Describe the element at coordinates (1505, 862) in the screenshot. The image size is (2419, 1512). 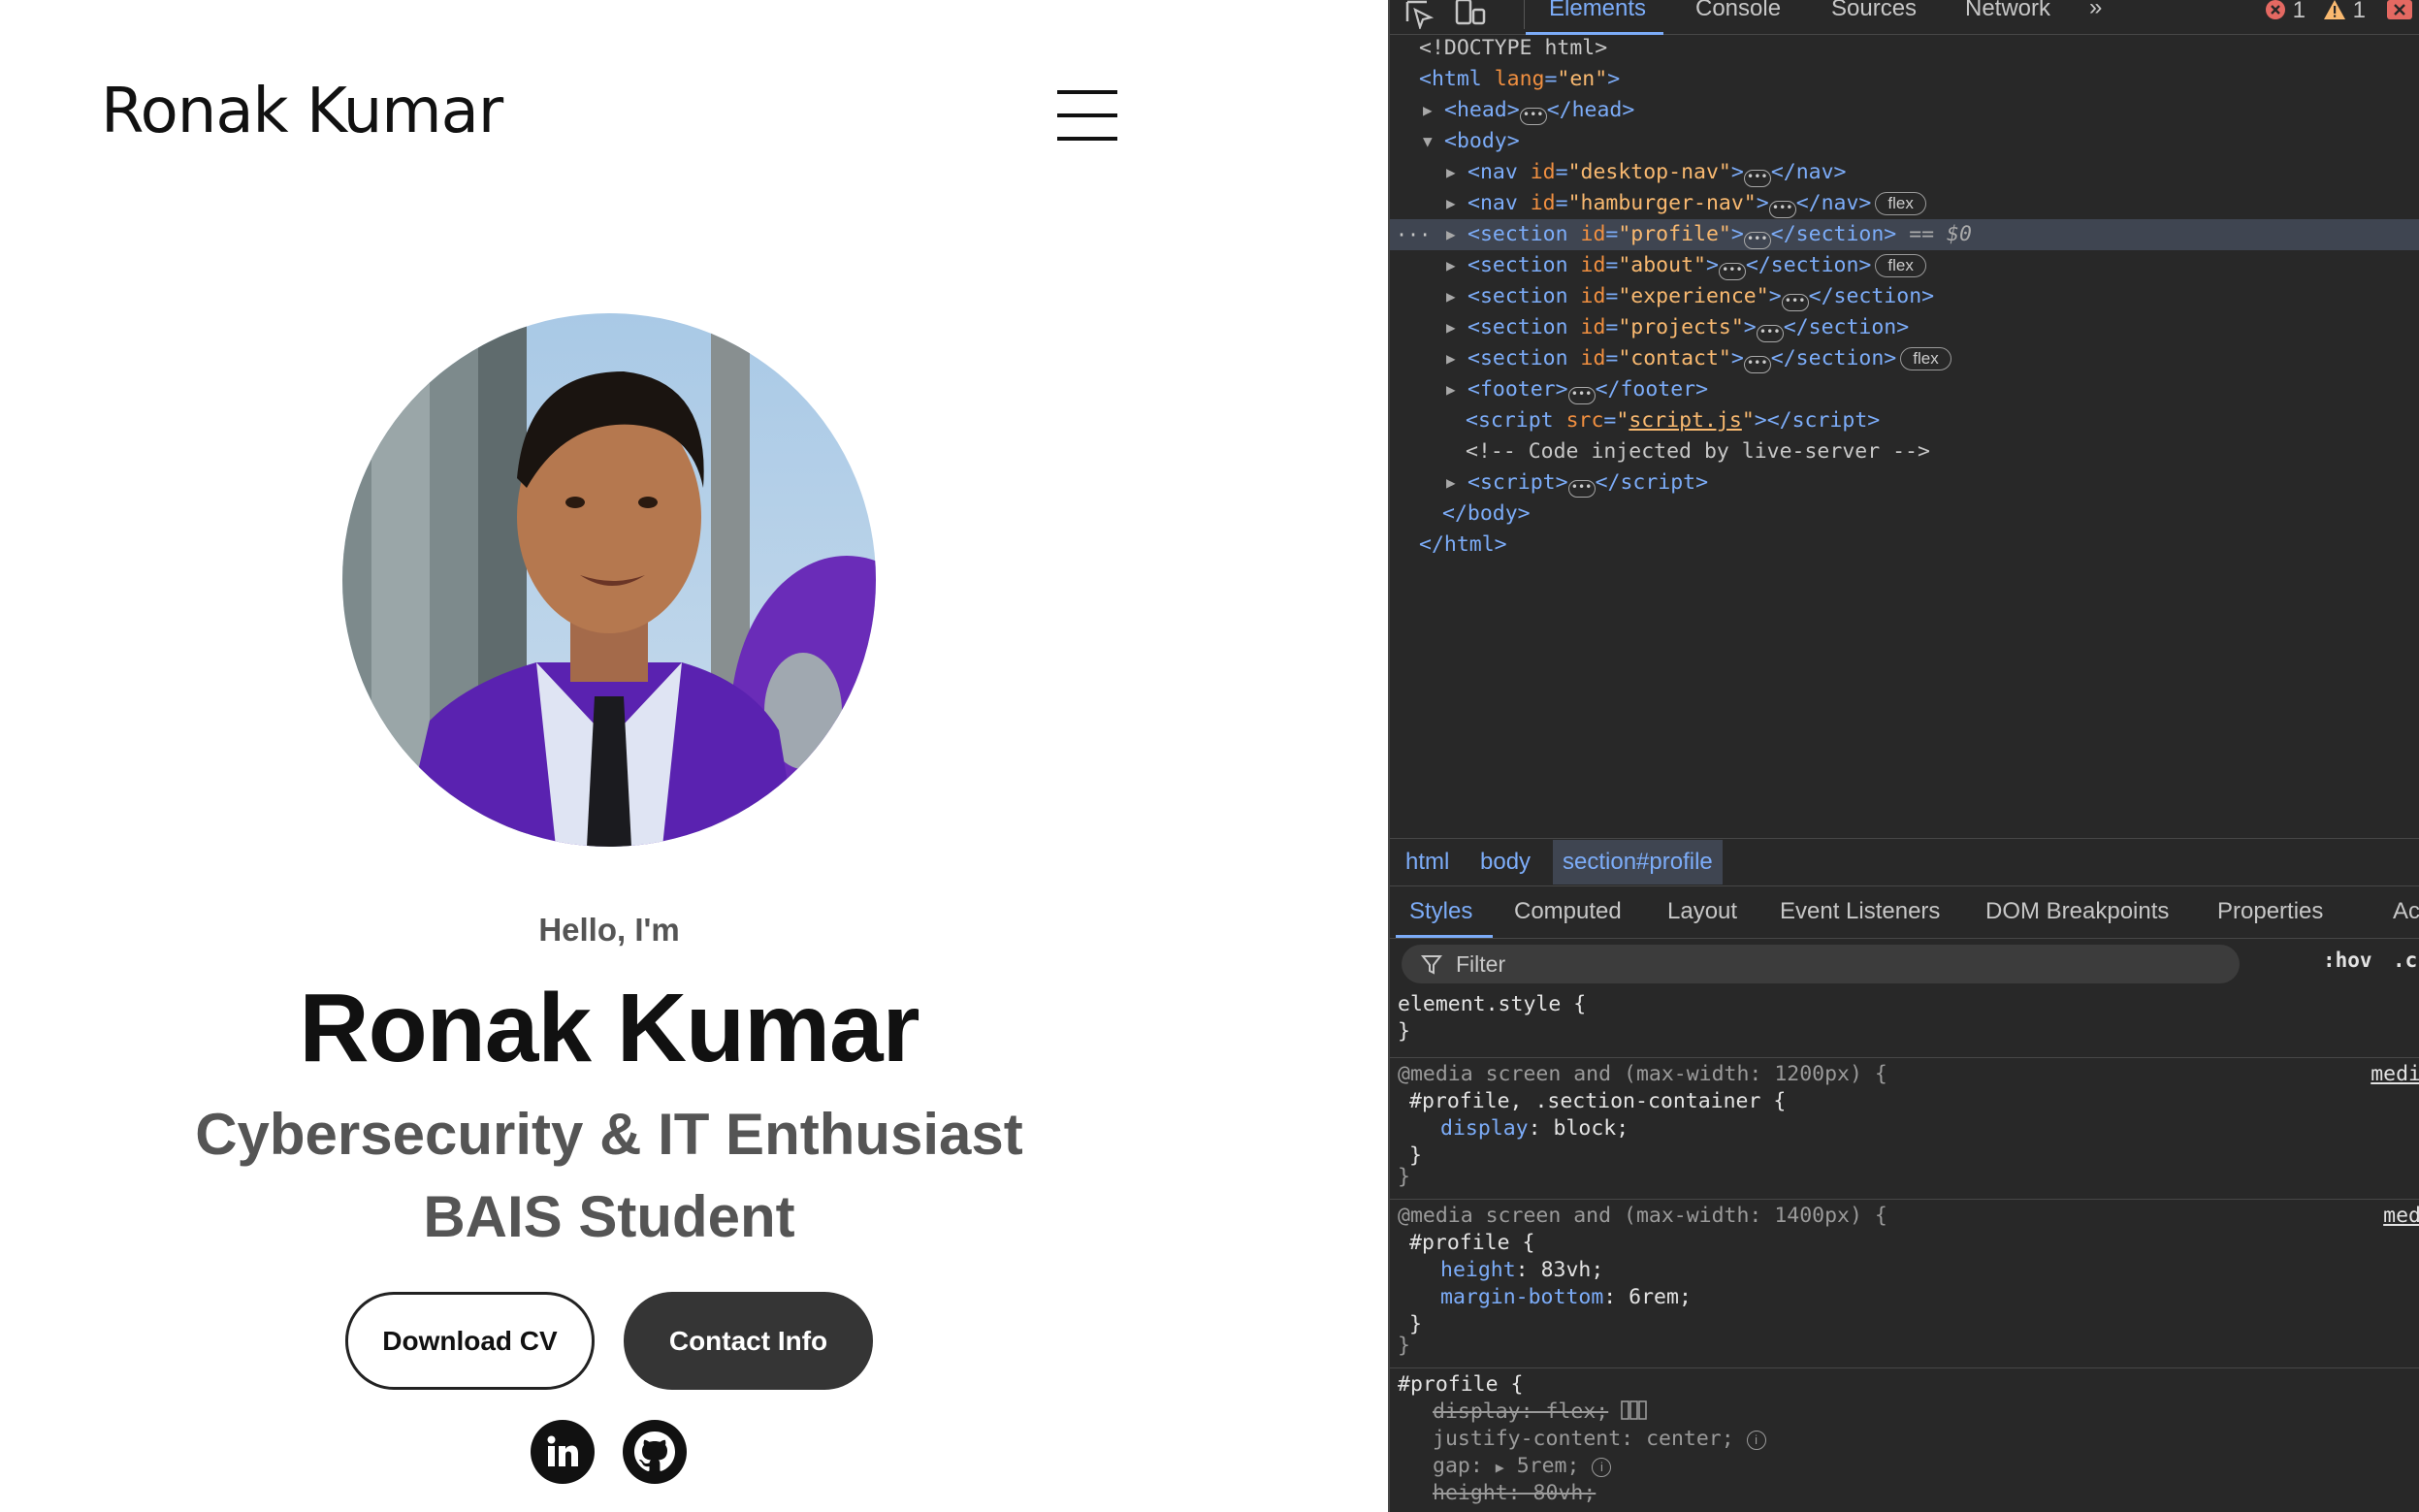
I see `breadcrumb-body: body` at that location.